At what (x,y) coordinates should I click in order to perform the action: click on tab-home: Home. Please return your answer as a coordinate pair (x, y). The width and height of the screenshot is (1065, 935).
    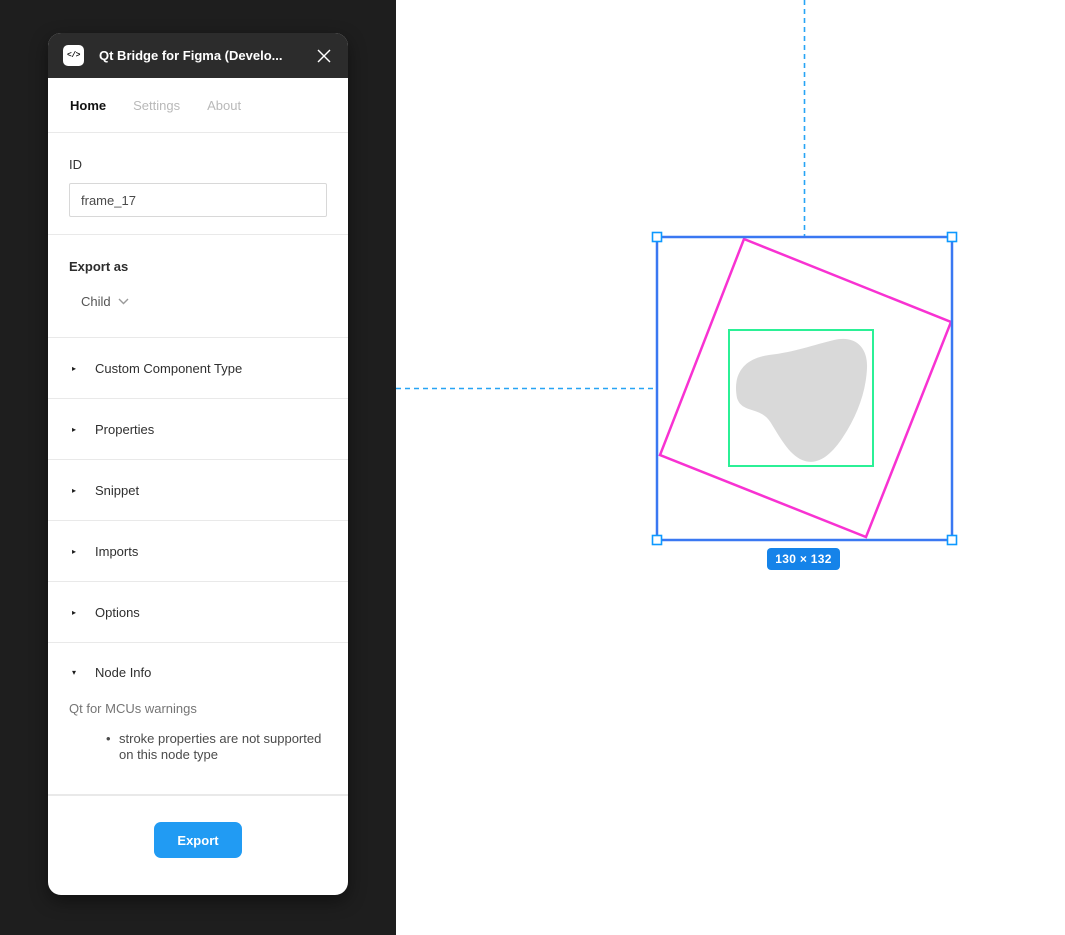
    Looking at the image, I should click on (88, 105).